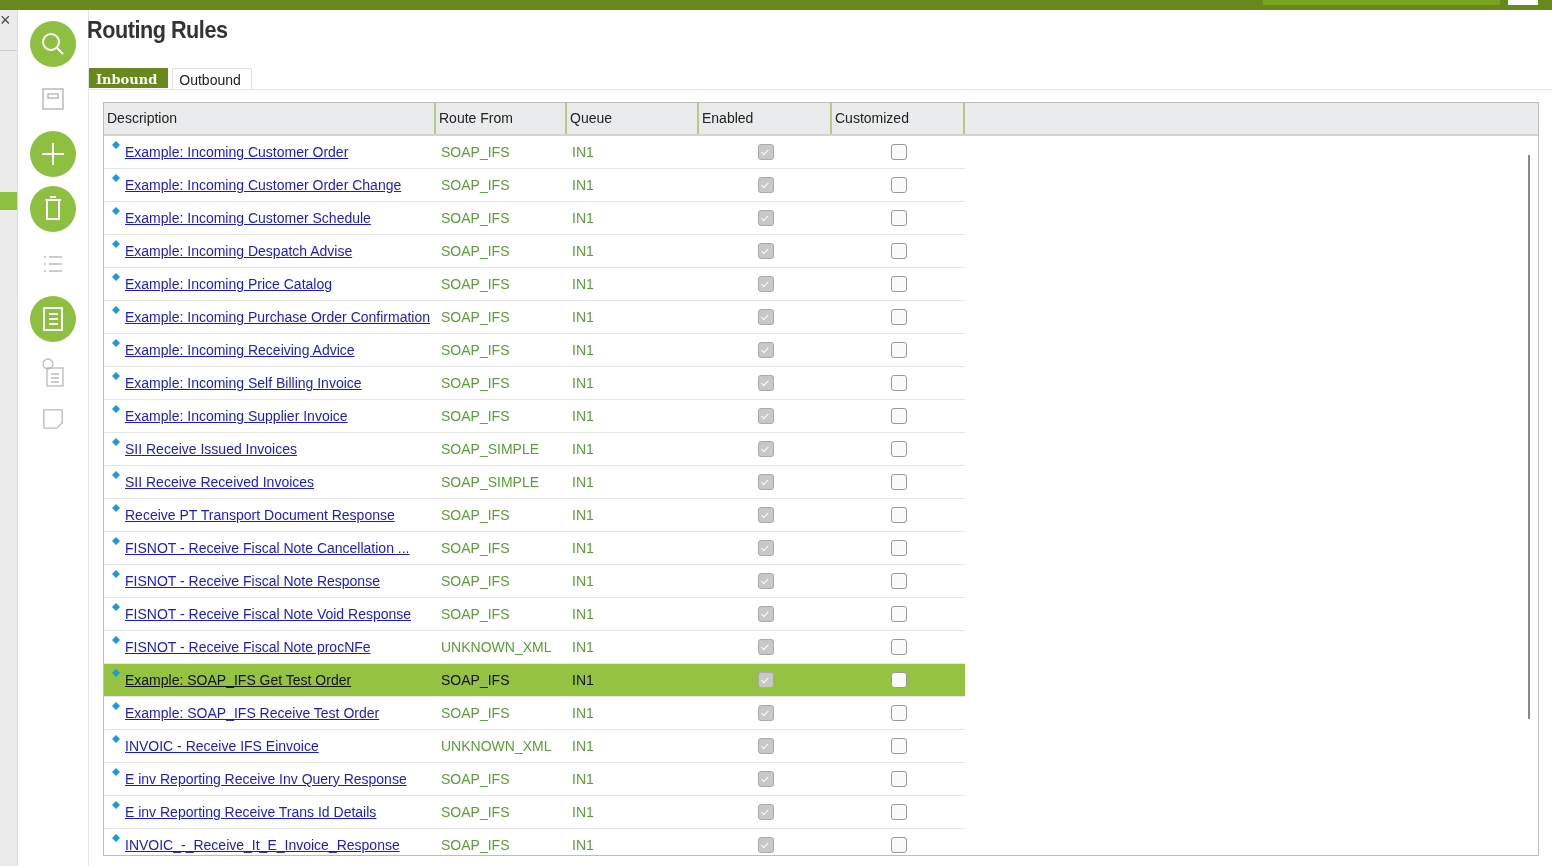  I want to click on table-row: FISNOT - Receive Fiscal Note Response SOAP_IFS IN1, so click(534, 581).